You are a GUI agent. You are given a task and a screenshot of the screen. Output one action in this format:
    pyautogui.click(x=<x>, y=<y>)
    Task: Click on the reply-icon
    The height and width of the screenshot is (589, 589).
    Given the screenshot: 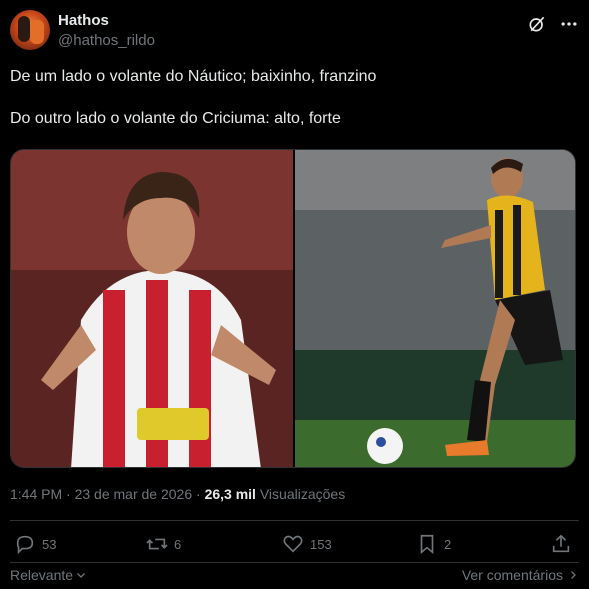 What is the action you would take?
    pyautogui.click(x=25, y=545)
    